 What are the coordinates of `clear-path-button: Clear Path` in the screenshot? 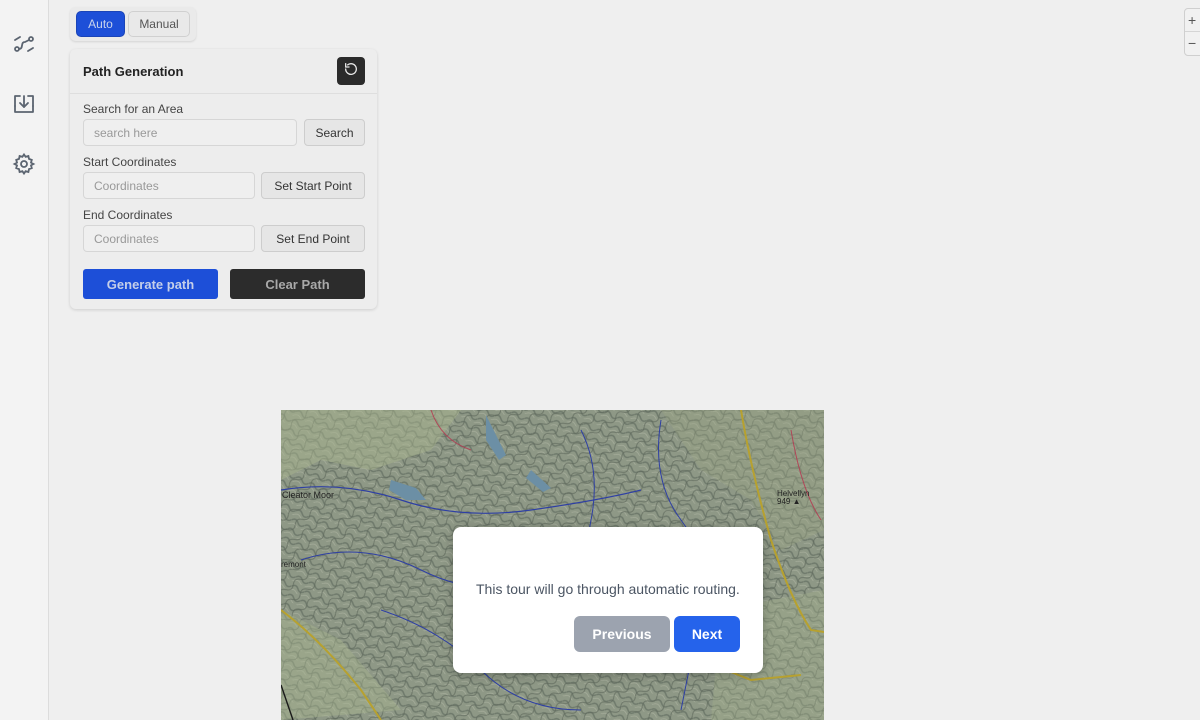 It's located at (297, 284).